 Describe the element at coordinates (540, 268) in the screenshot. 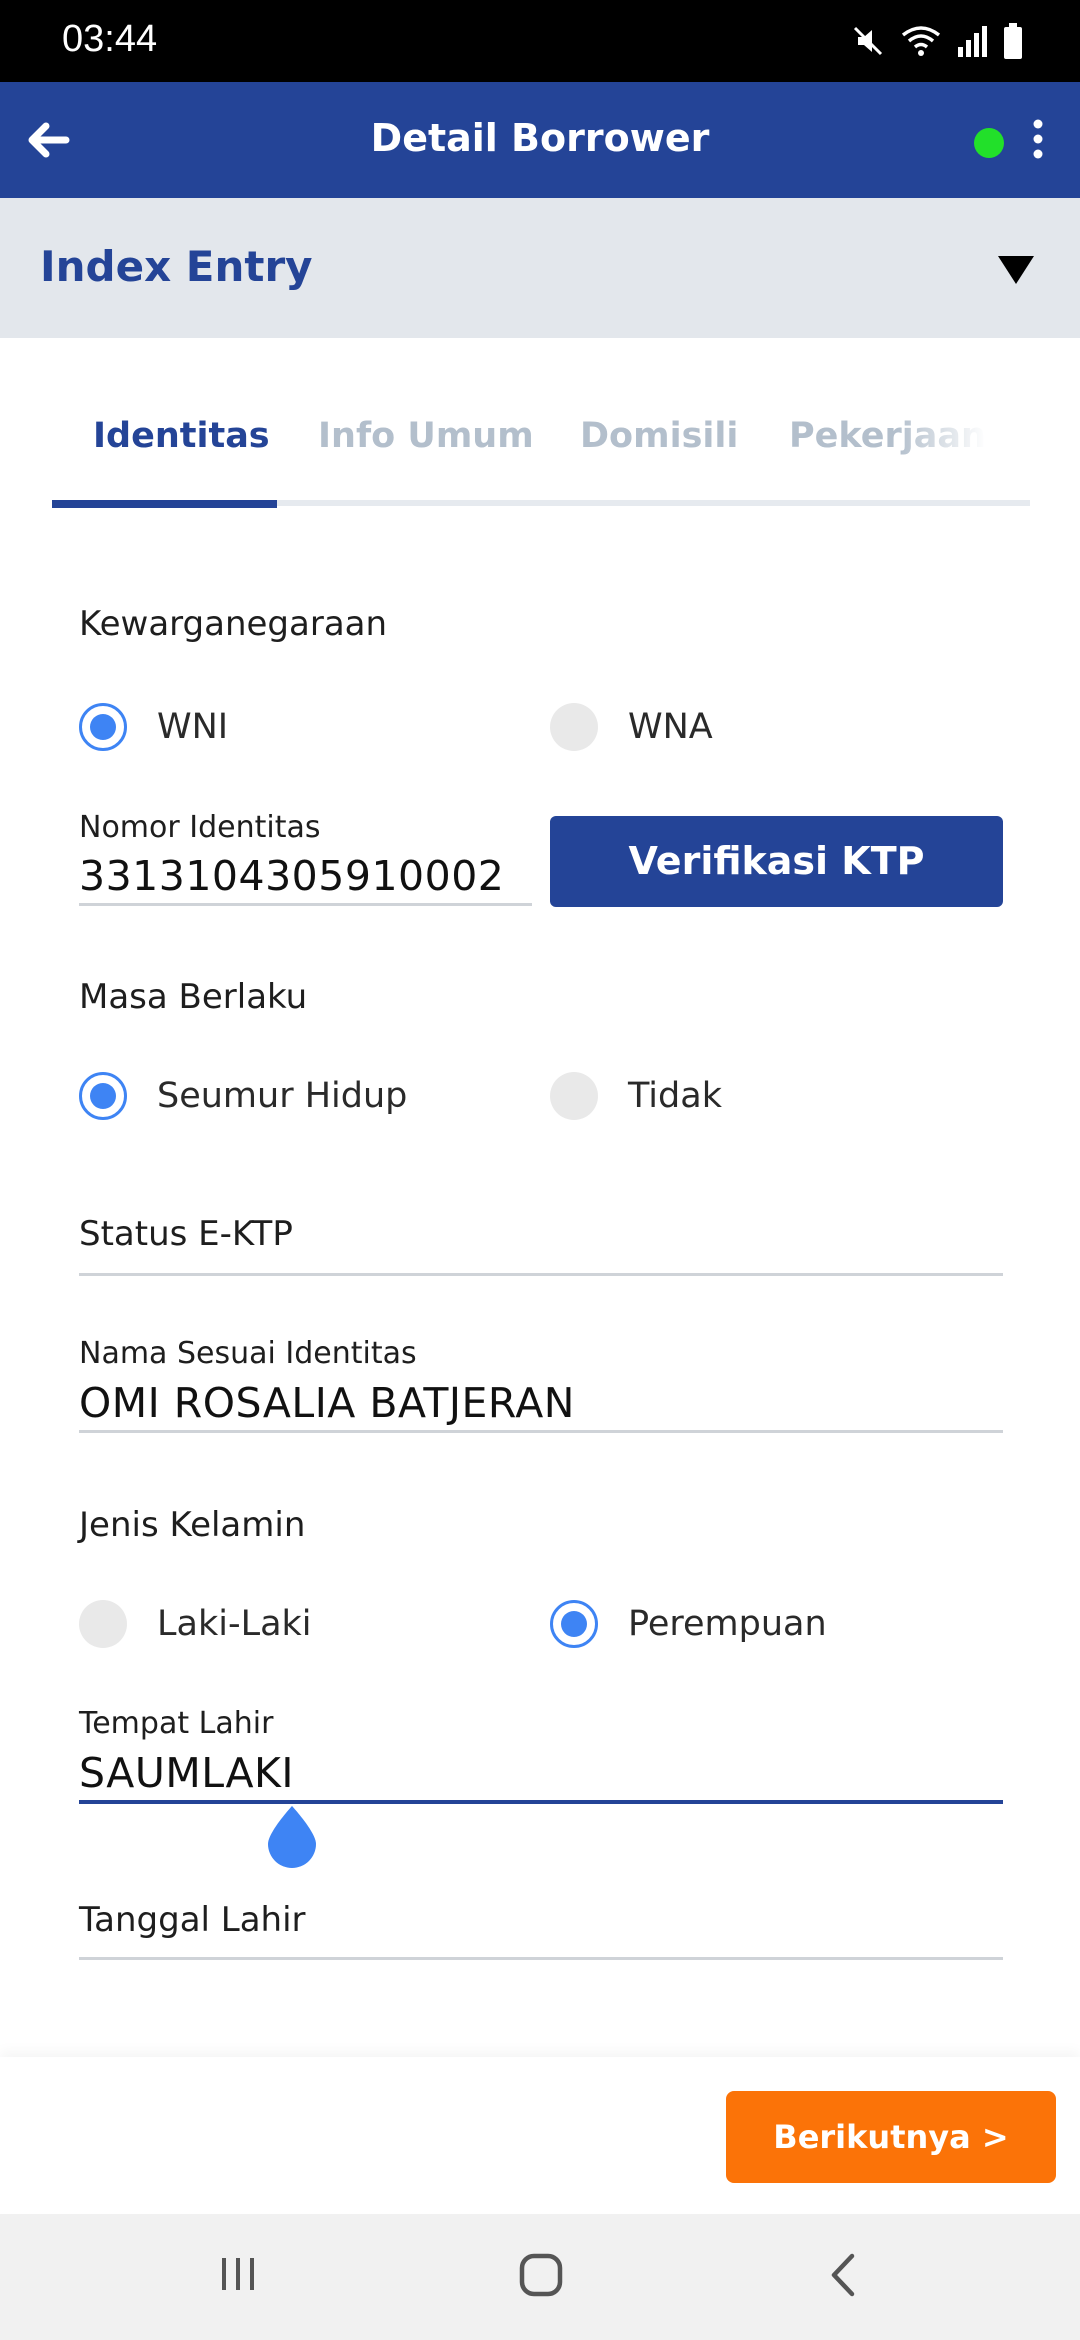

I see `section-header-index-entry: Index Entry` at that location.